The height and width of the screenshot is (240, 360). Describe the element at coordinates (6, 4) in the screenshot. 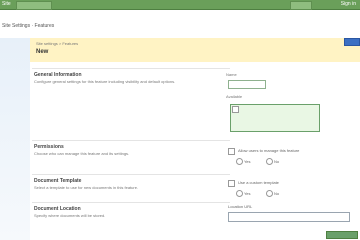

I see `topbar-title: Site` at that location.